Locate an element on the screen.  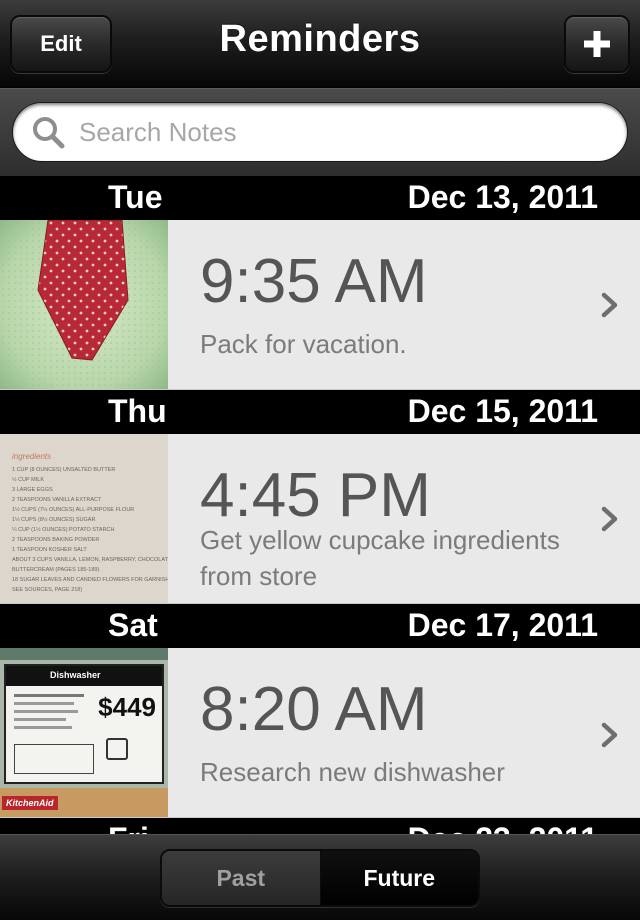
section-header: Tue Dec 13, 2011 is located at coordinates (320, 198).